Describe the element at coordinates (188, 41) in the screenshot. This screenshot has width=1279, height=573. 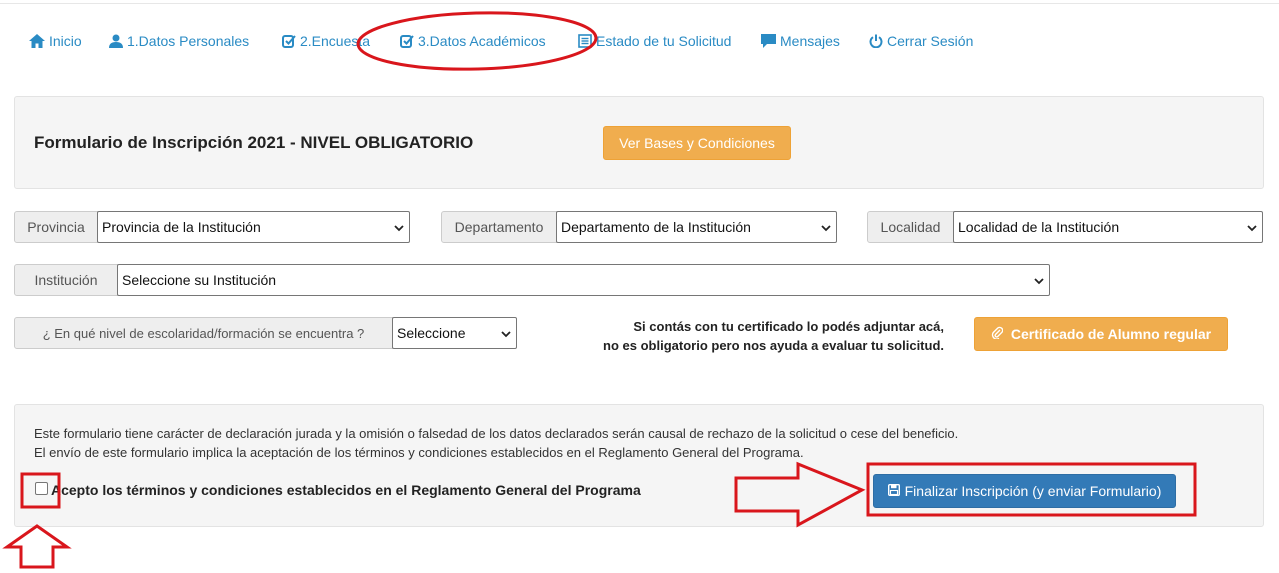
I see `nav-datos-personales-label: 1.Datos Personales` at that location.